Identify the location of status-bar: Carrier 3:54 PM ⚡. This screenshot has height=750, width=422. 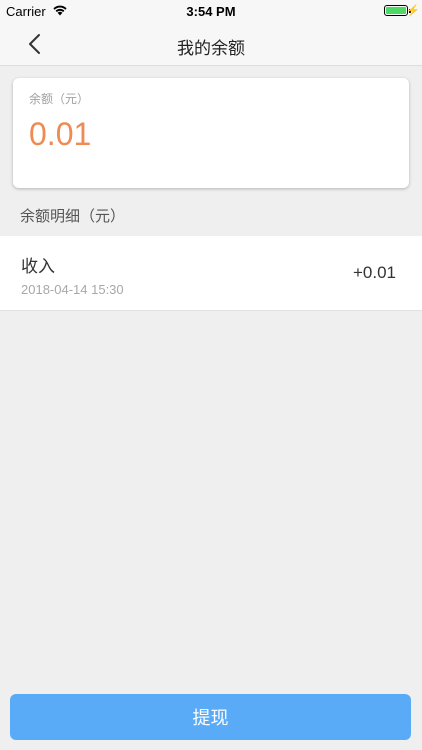
(211, 11).